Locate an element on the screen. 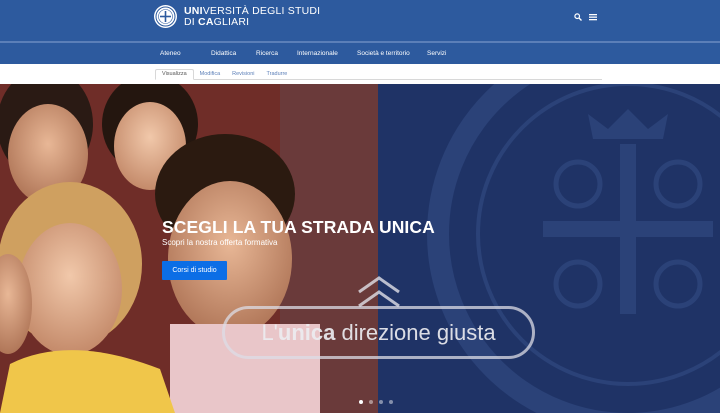  university-seal-logo is located at coordinates (165, 16).